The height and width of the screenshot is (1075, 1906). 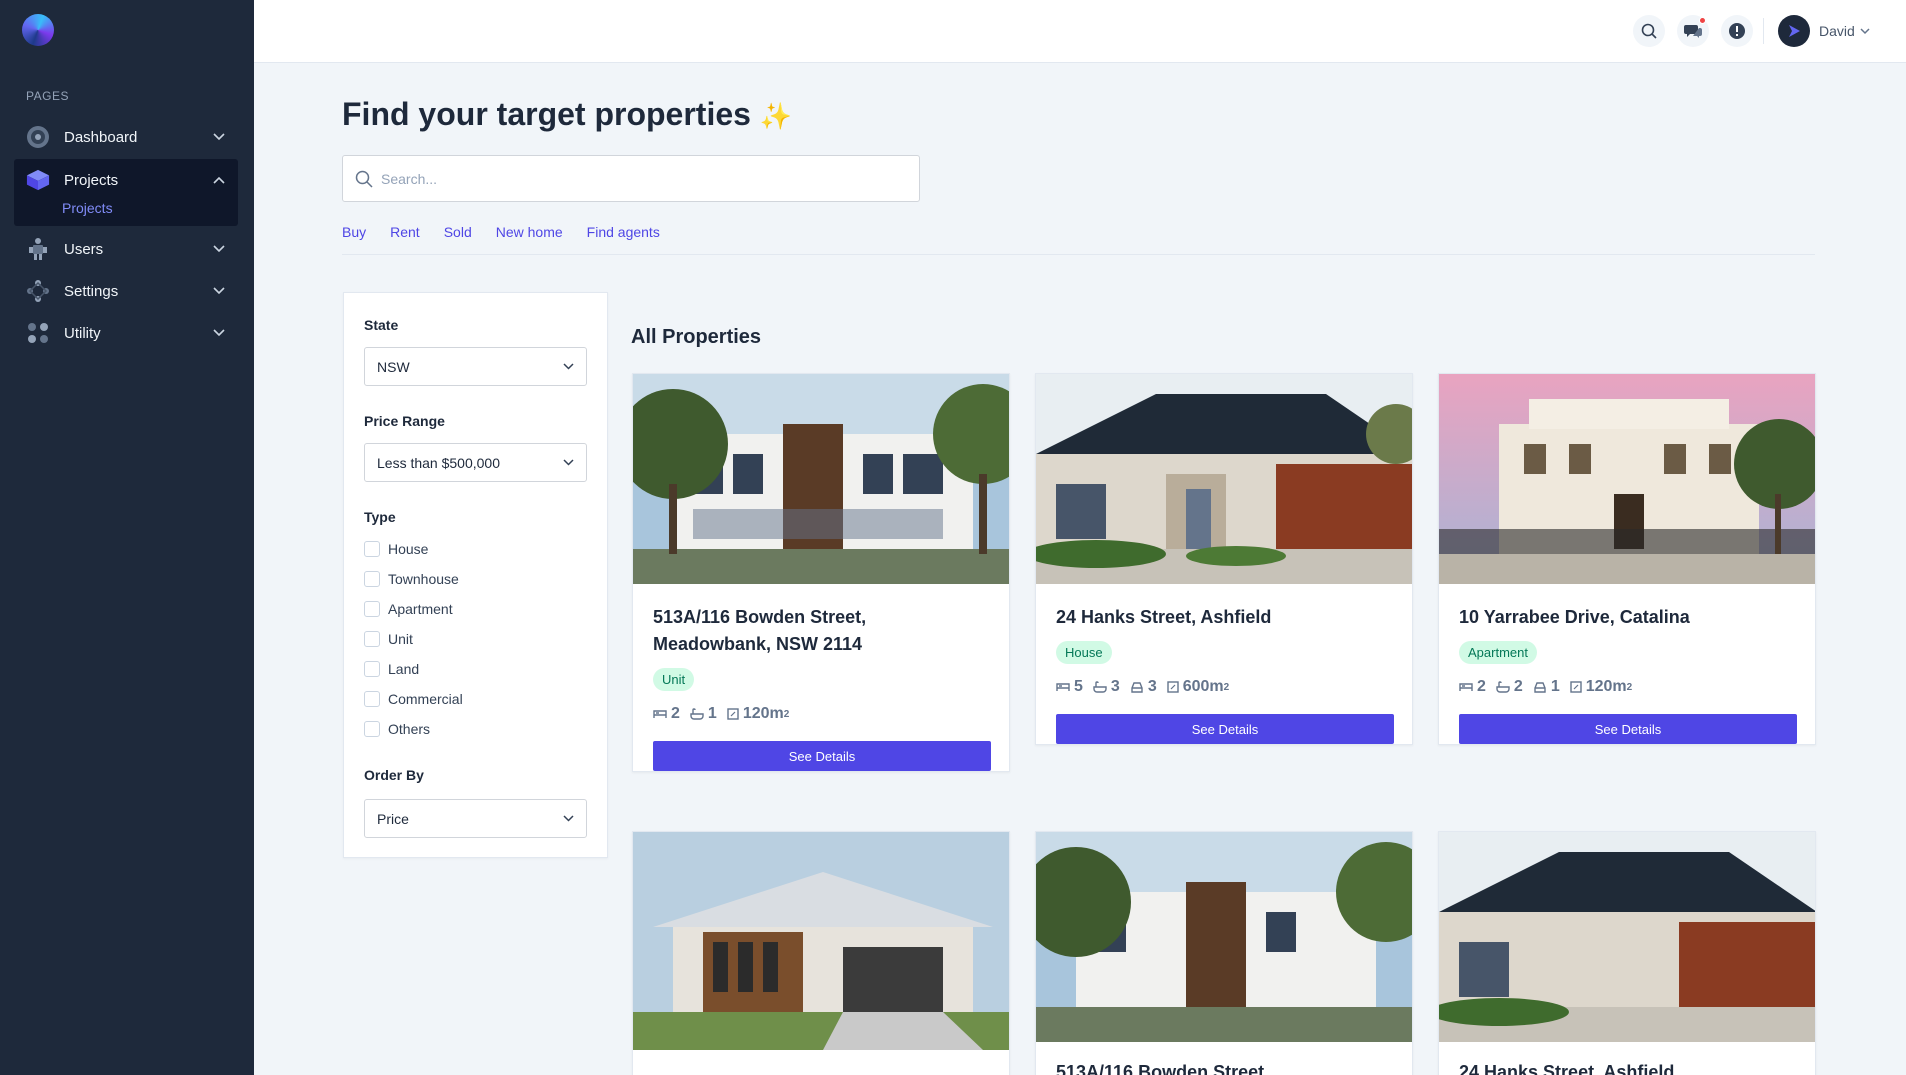 I want to click on property-address: 513A/116 Bowden Street,, so click(x=1224, y=1058).